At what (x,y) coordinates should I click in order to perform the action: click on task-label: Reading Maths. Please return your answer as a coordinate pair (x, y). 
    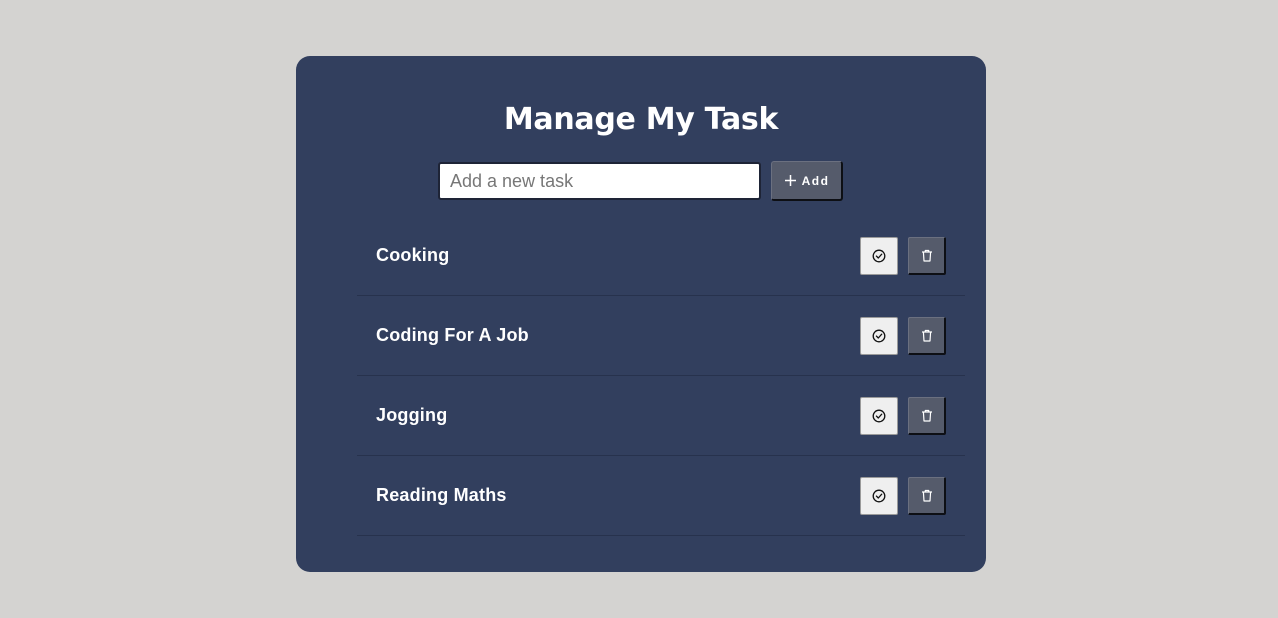
    Looking at the image, I should click on (441, 495).